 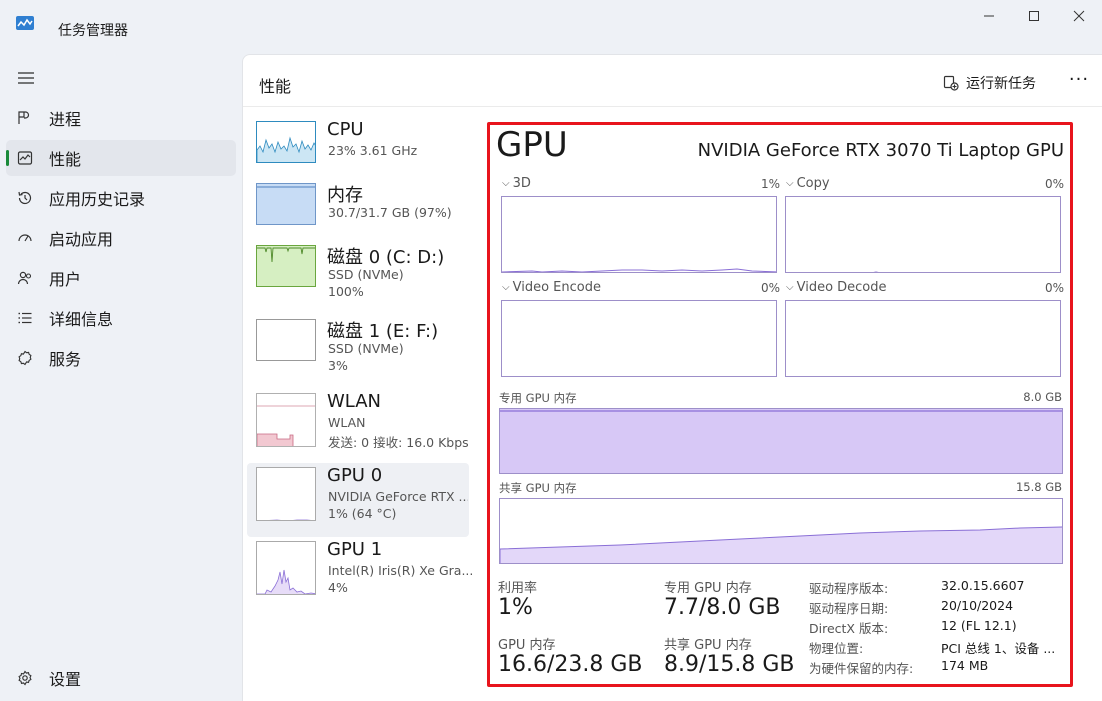 What do you see at coordinates (65, 679) in the screenshot?
I see `settings-label: 设置` at bounding box center [65, 679].